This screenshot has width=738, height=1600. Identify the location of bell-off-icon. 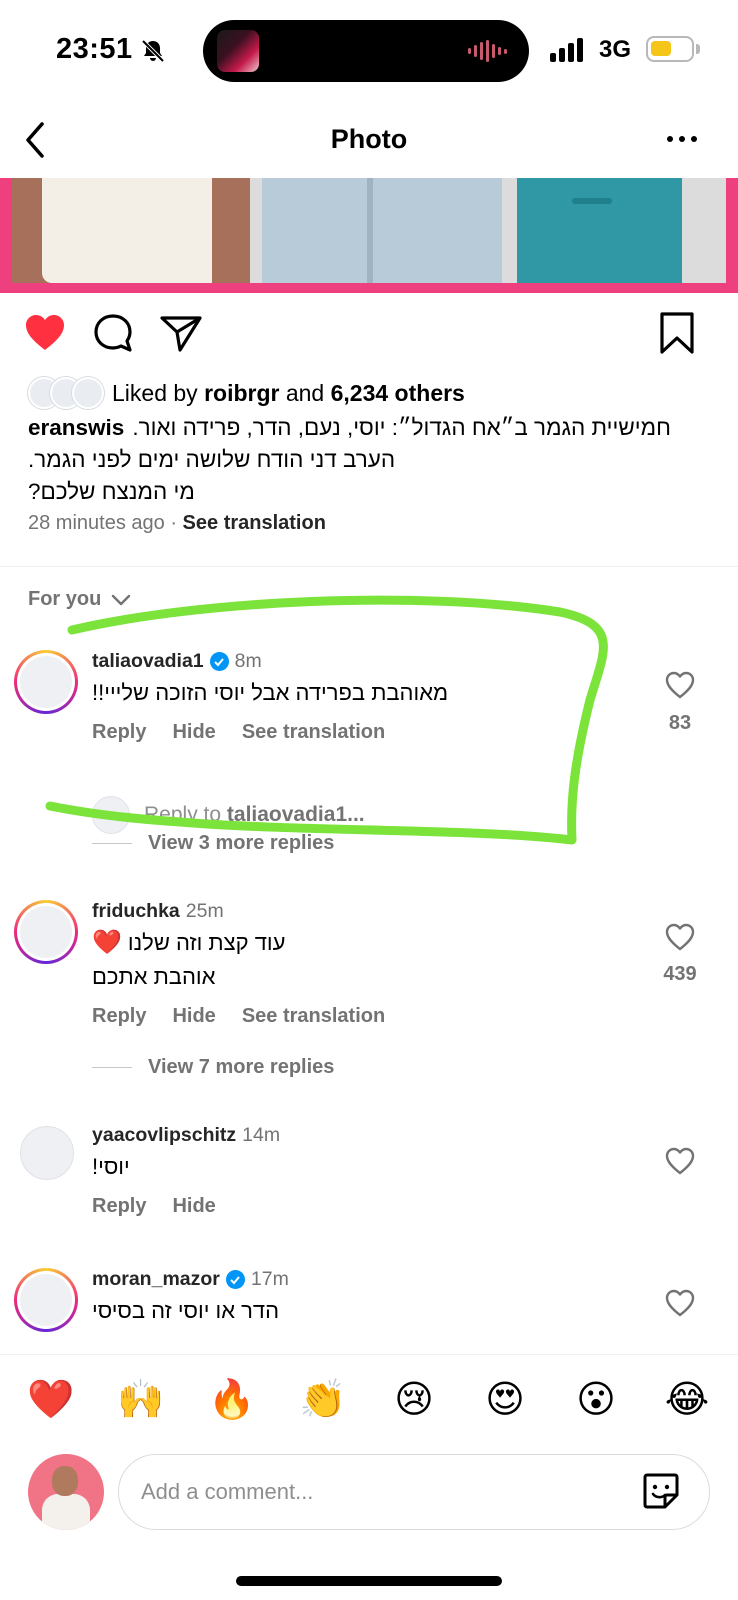
(153, 51).